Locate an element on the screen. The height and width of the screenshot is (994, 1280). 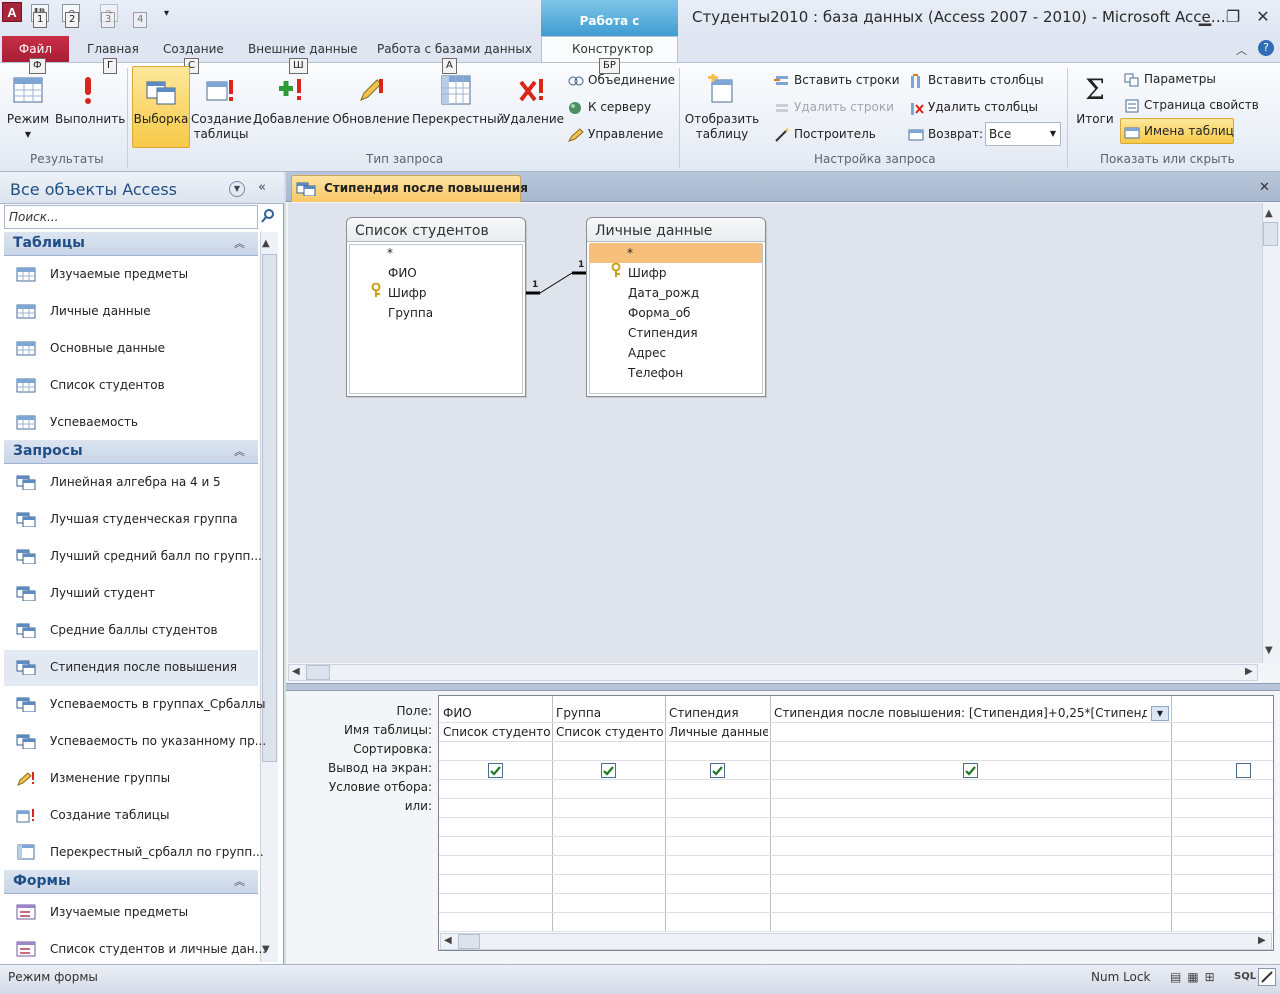
grid-hscrollbar is located at coordinates (856, 941).